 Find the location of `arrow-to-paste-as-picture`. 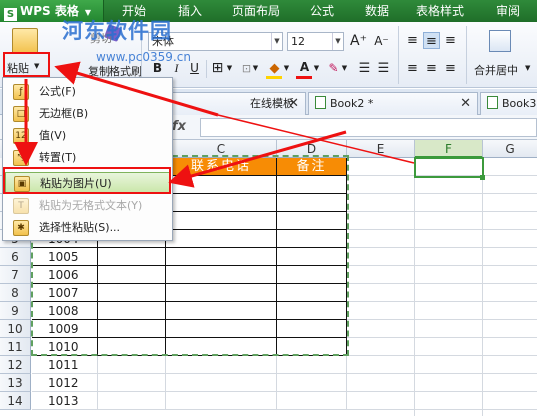

arrow-to-paste-as-picture is located at coordinates (257, 159).